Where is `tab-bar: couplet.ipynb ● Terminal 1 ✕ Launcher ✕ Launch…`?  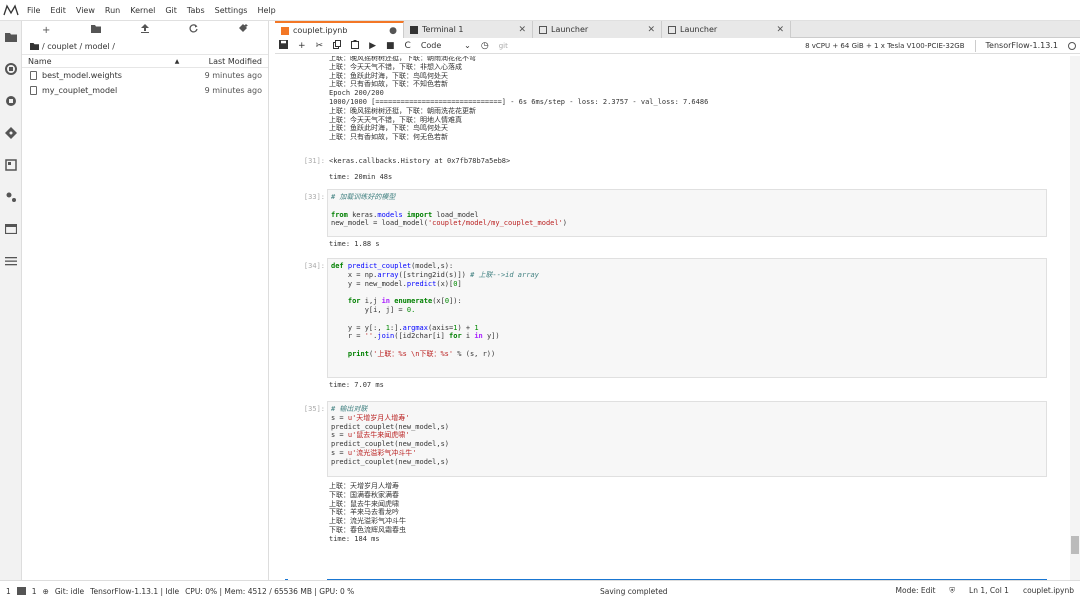
tab-bar: couplet.ipynb ● Terminal 1 ✕ Launcher ✕ Launch… is located at coordinates (677, 29).